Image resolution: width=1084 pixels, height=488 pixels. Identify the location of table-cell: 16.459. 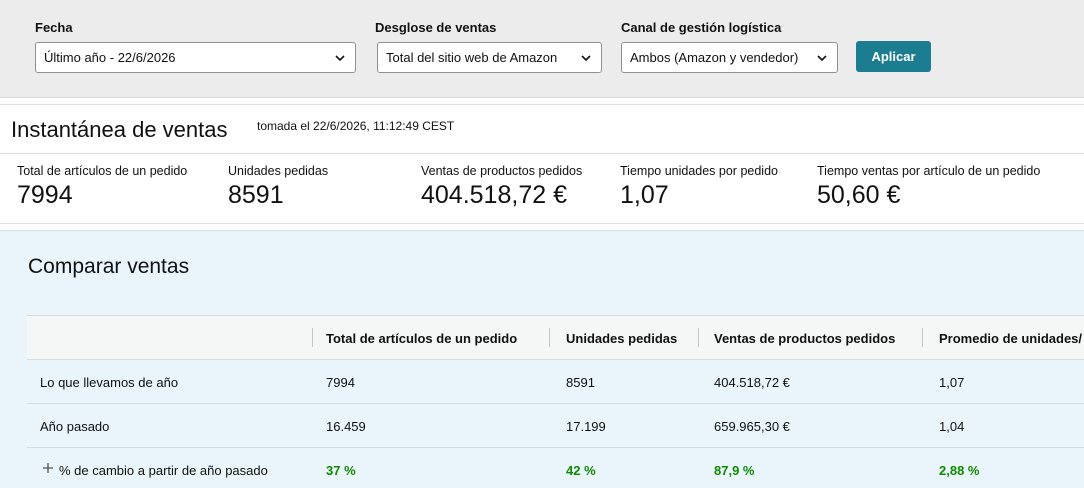
(346, 426).